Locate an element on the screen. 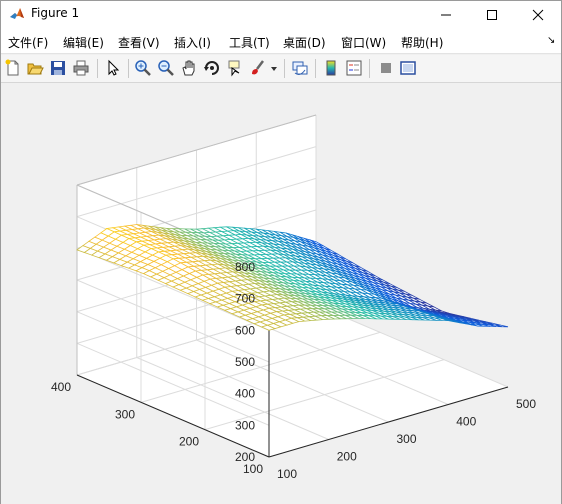 This screenshot has width=562, height=504. menu-edit: 编辑(E) is located at coordinates (83, 42).